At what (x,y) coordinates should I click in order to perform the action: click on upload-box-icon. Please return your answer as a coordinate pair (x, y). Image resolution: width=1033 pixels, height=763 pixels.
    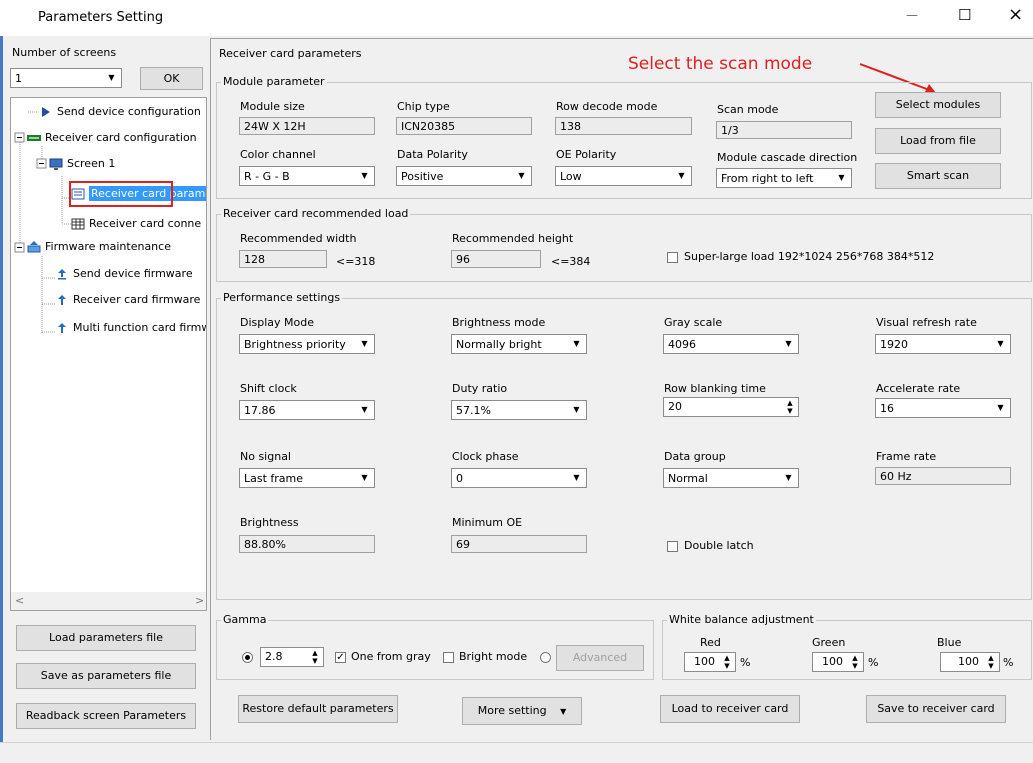
    Looking at the image, I should click on (34, 247).